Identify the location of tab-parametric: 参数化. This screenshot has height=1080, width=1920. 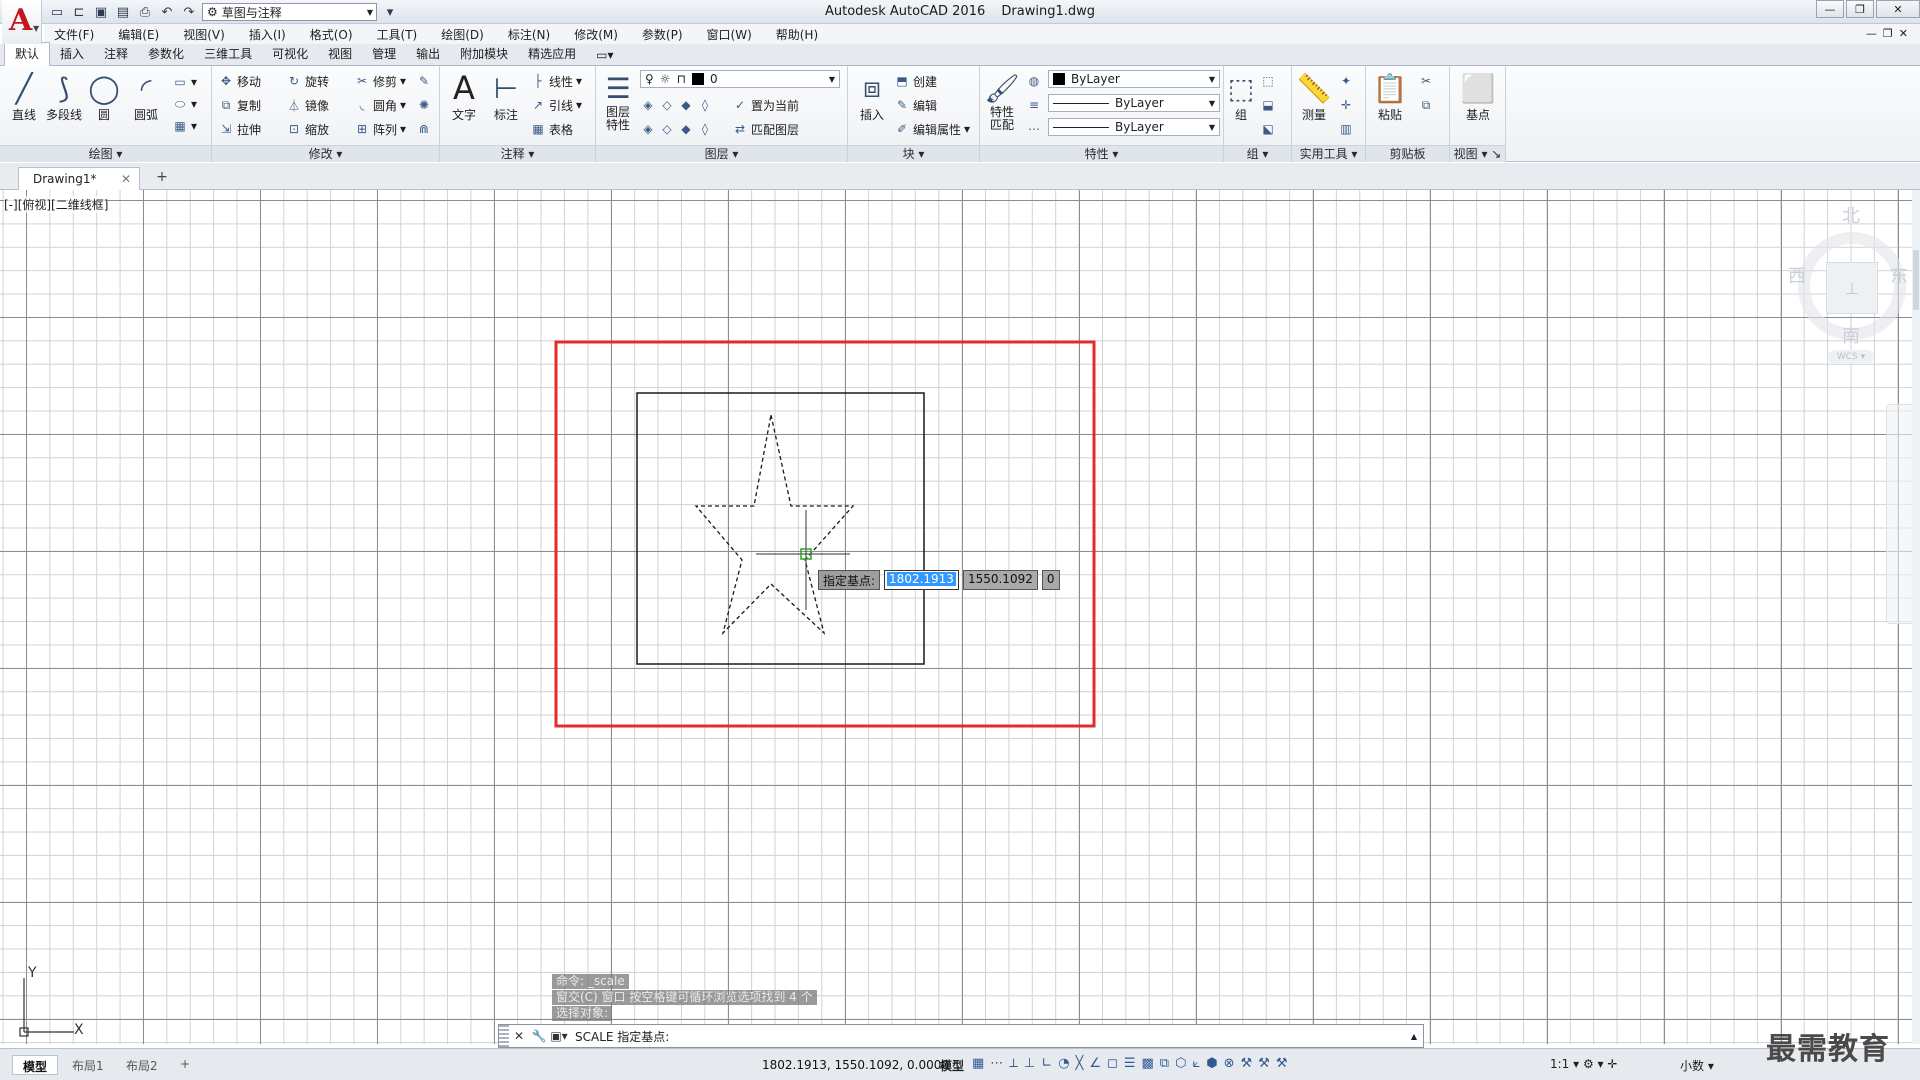
(166, 54).